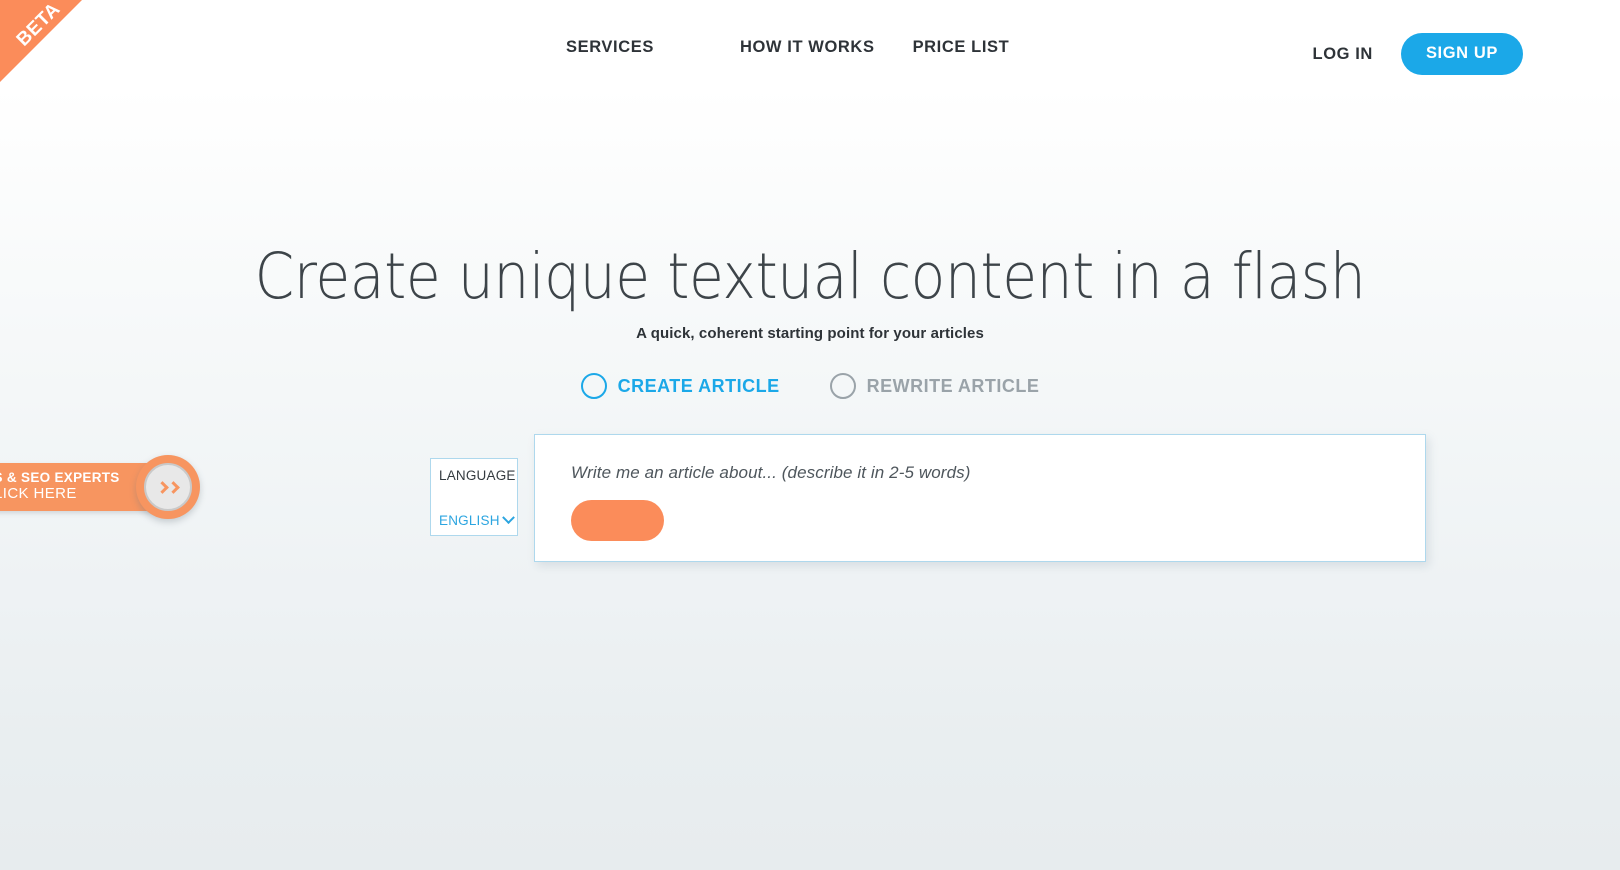 Image resolution: width=1620 pixels, height=870 pixels. Describe the element at coordinates (100, 487) in the screenshot. I see `promo-slideout-tab: GENCIES & SEO EXPERTS CLICK HERE` at that location.